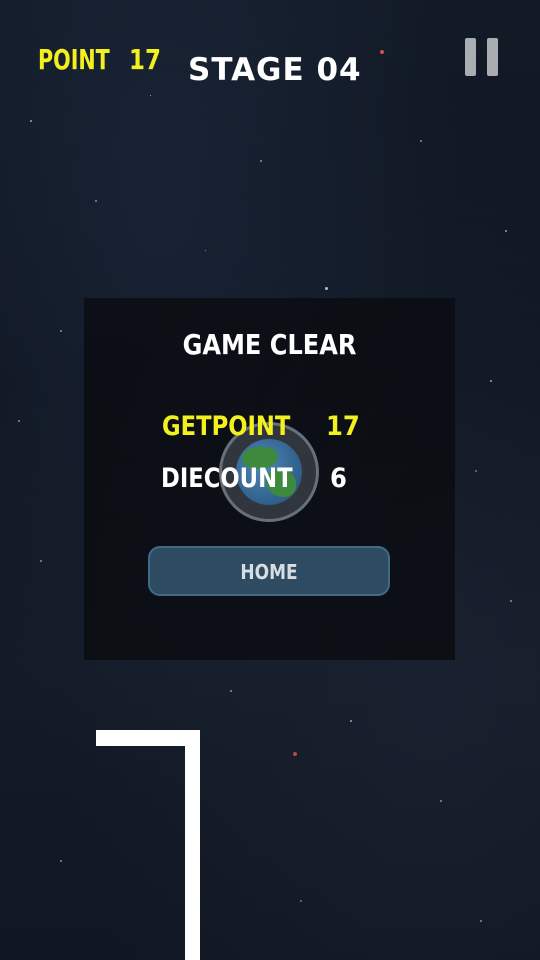  I want to click on stage-title: STAGE 04, so click(275, 70).